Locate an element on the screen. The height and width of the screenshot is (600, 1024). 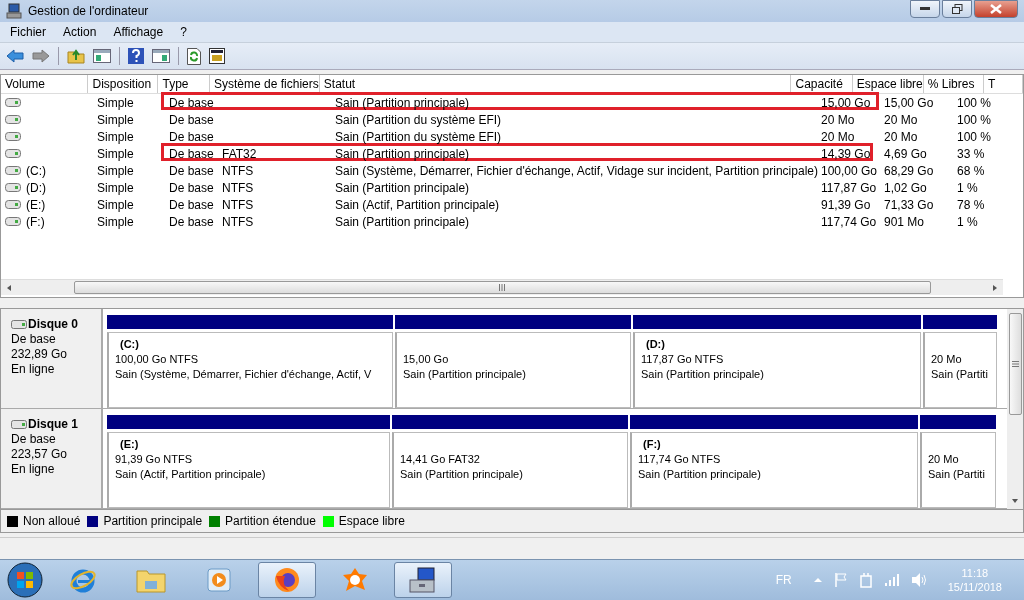
scroll-right-icon is located at coordinates (995, 287).